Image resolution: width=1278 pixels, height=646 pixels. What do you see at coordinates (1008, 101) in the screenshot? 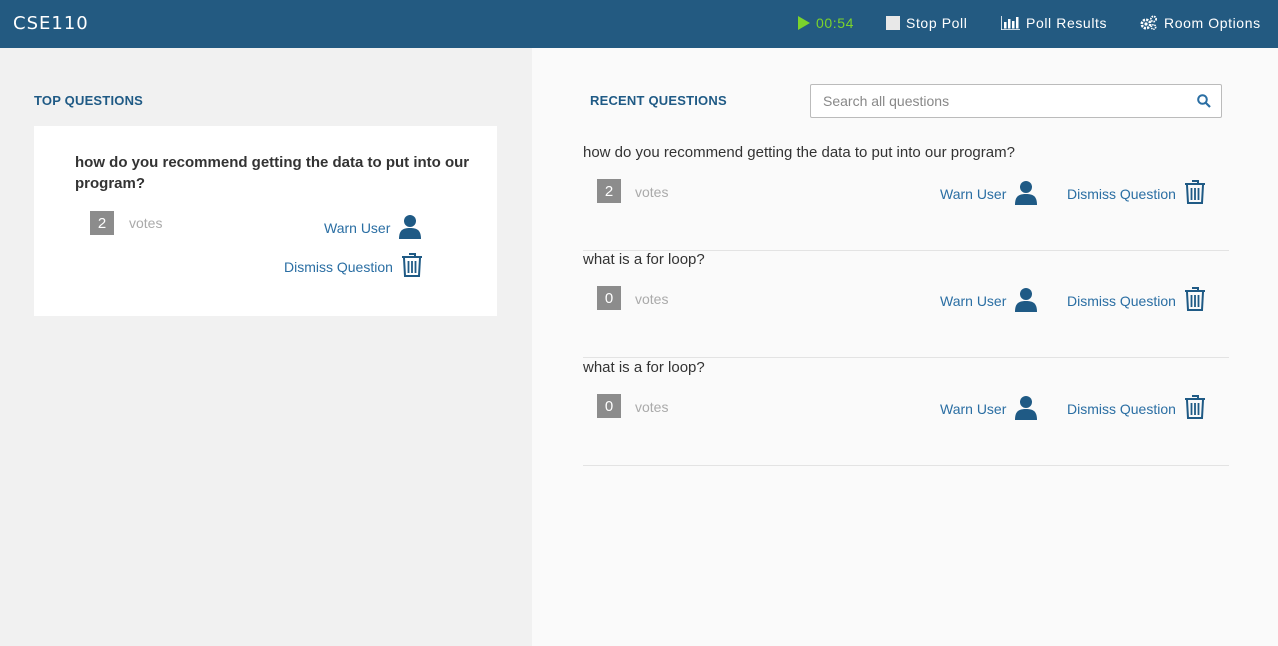
I see `search-input` at bounding box center [1008, 101].